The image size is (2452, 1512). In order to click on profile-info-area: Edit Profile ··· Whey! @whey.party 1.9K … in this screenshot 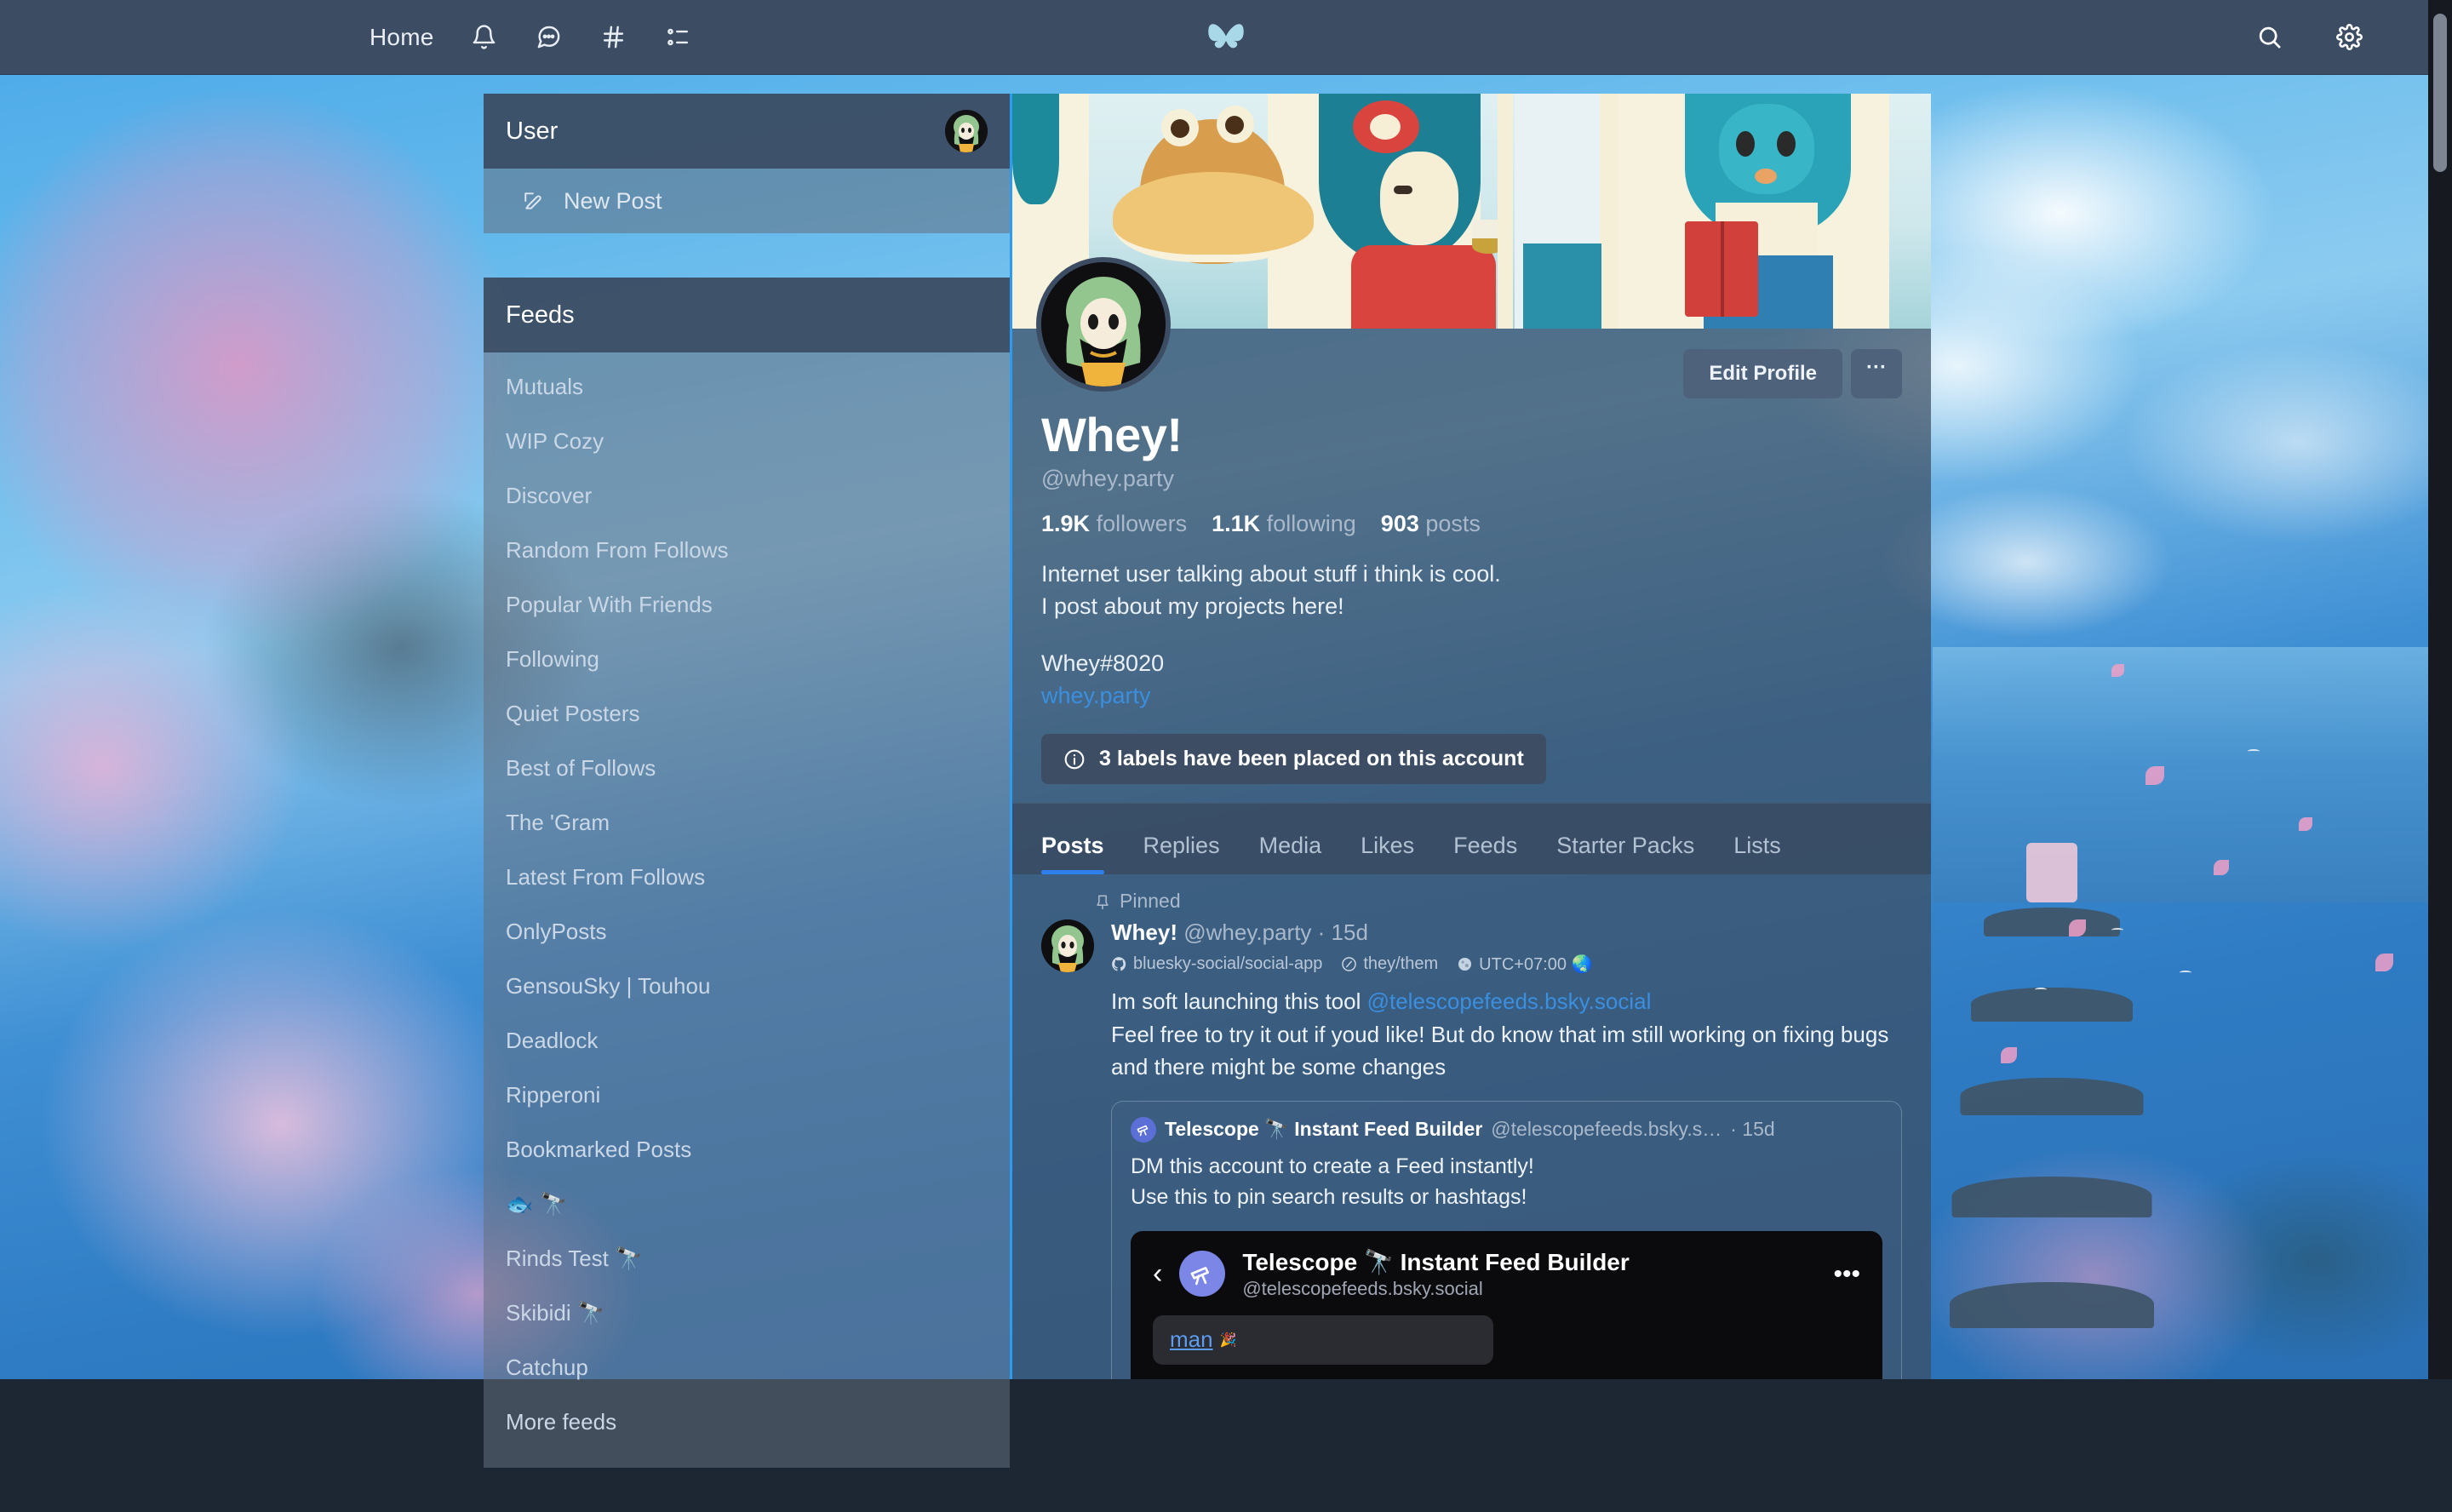, I will do `click(1471, 566)`.